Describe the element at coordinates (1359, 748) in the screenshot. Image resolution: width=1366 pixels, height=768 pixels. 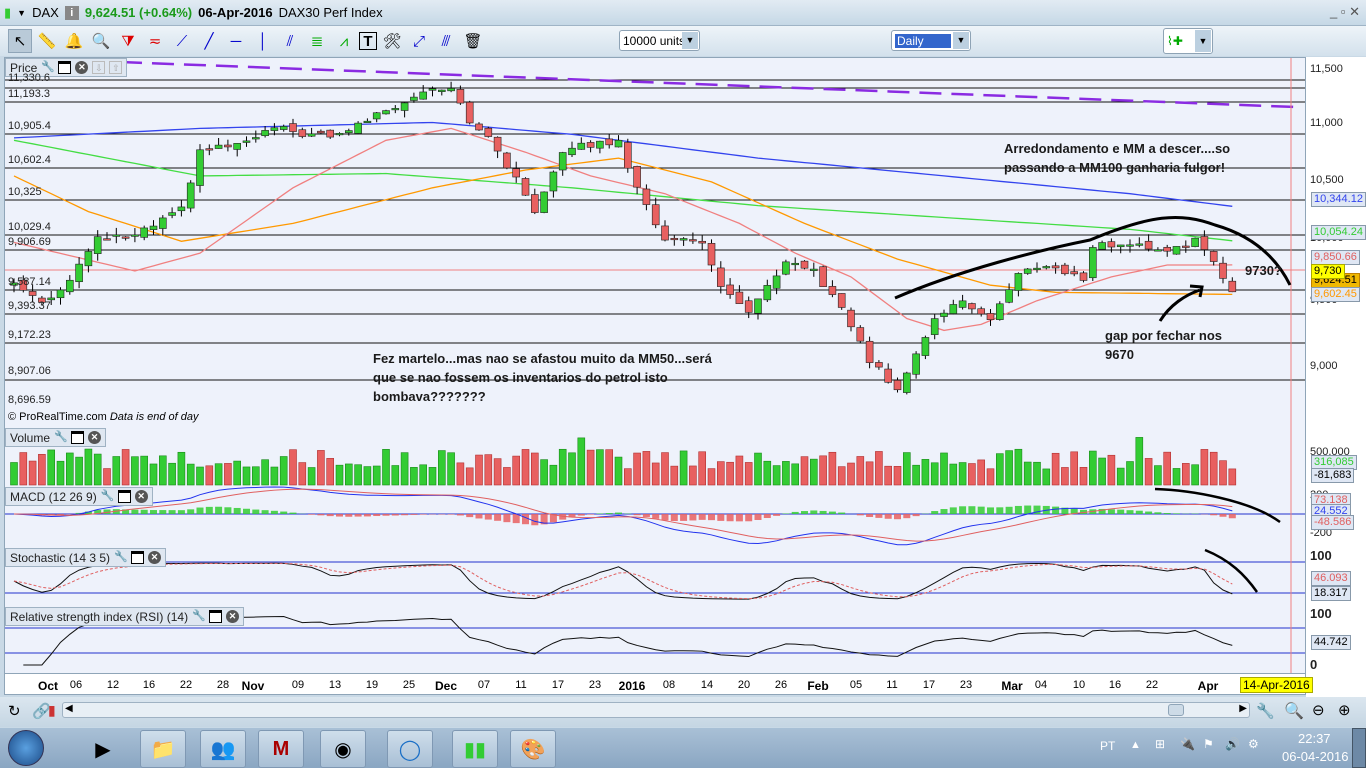
I see `show-desktop-button` at that location.